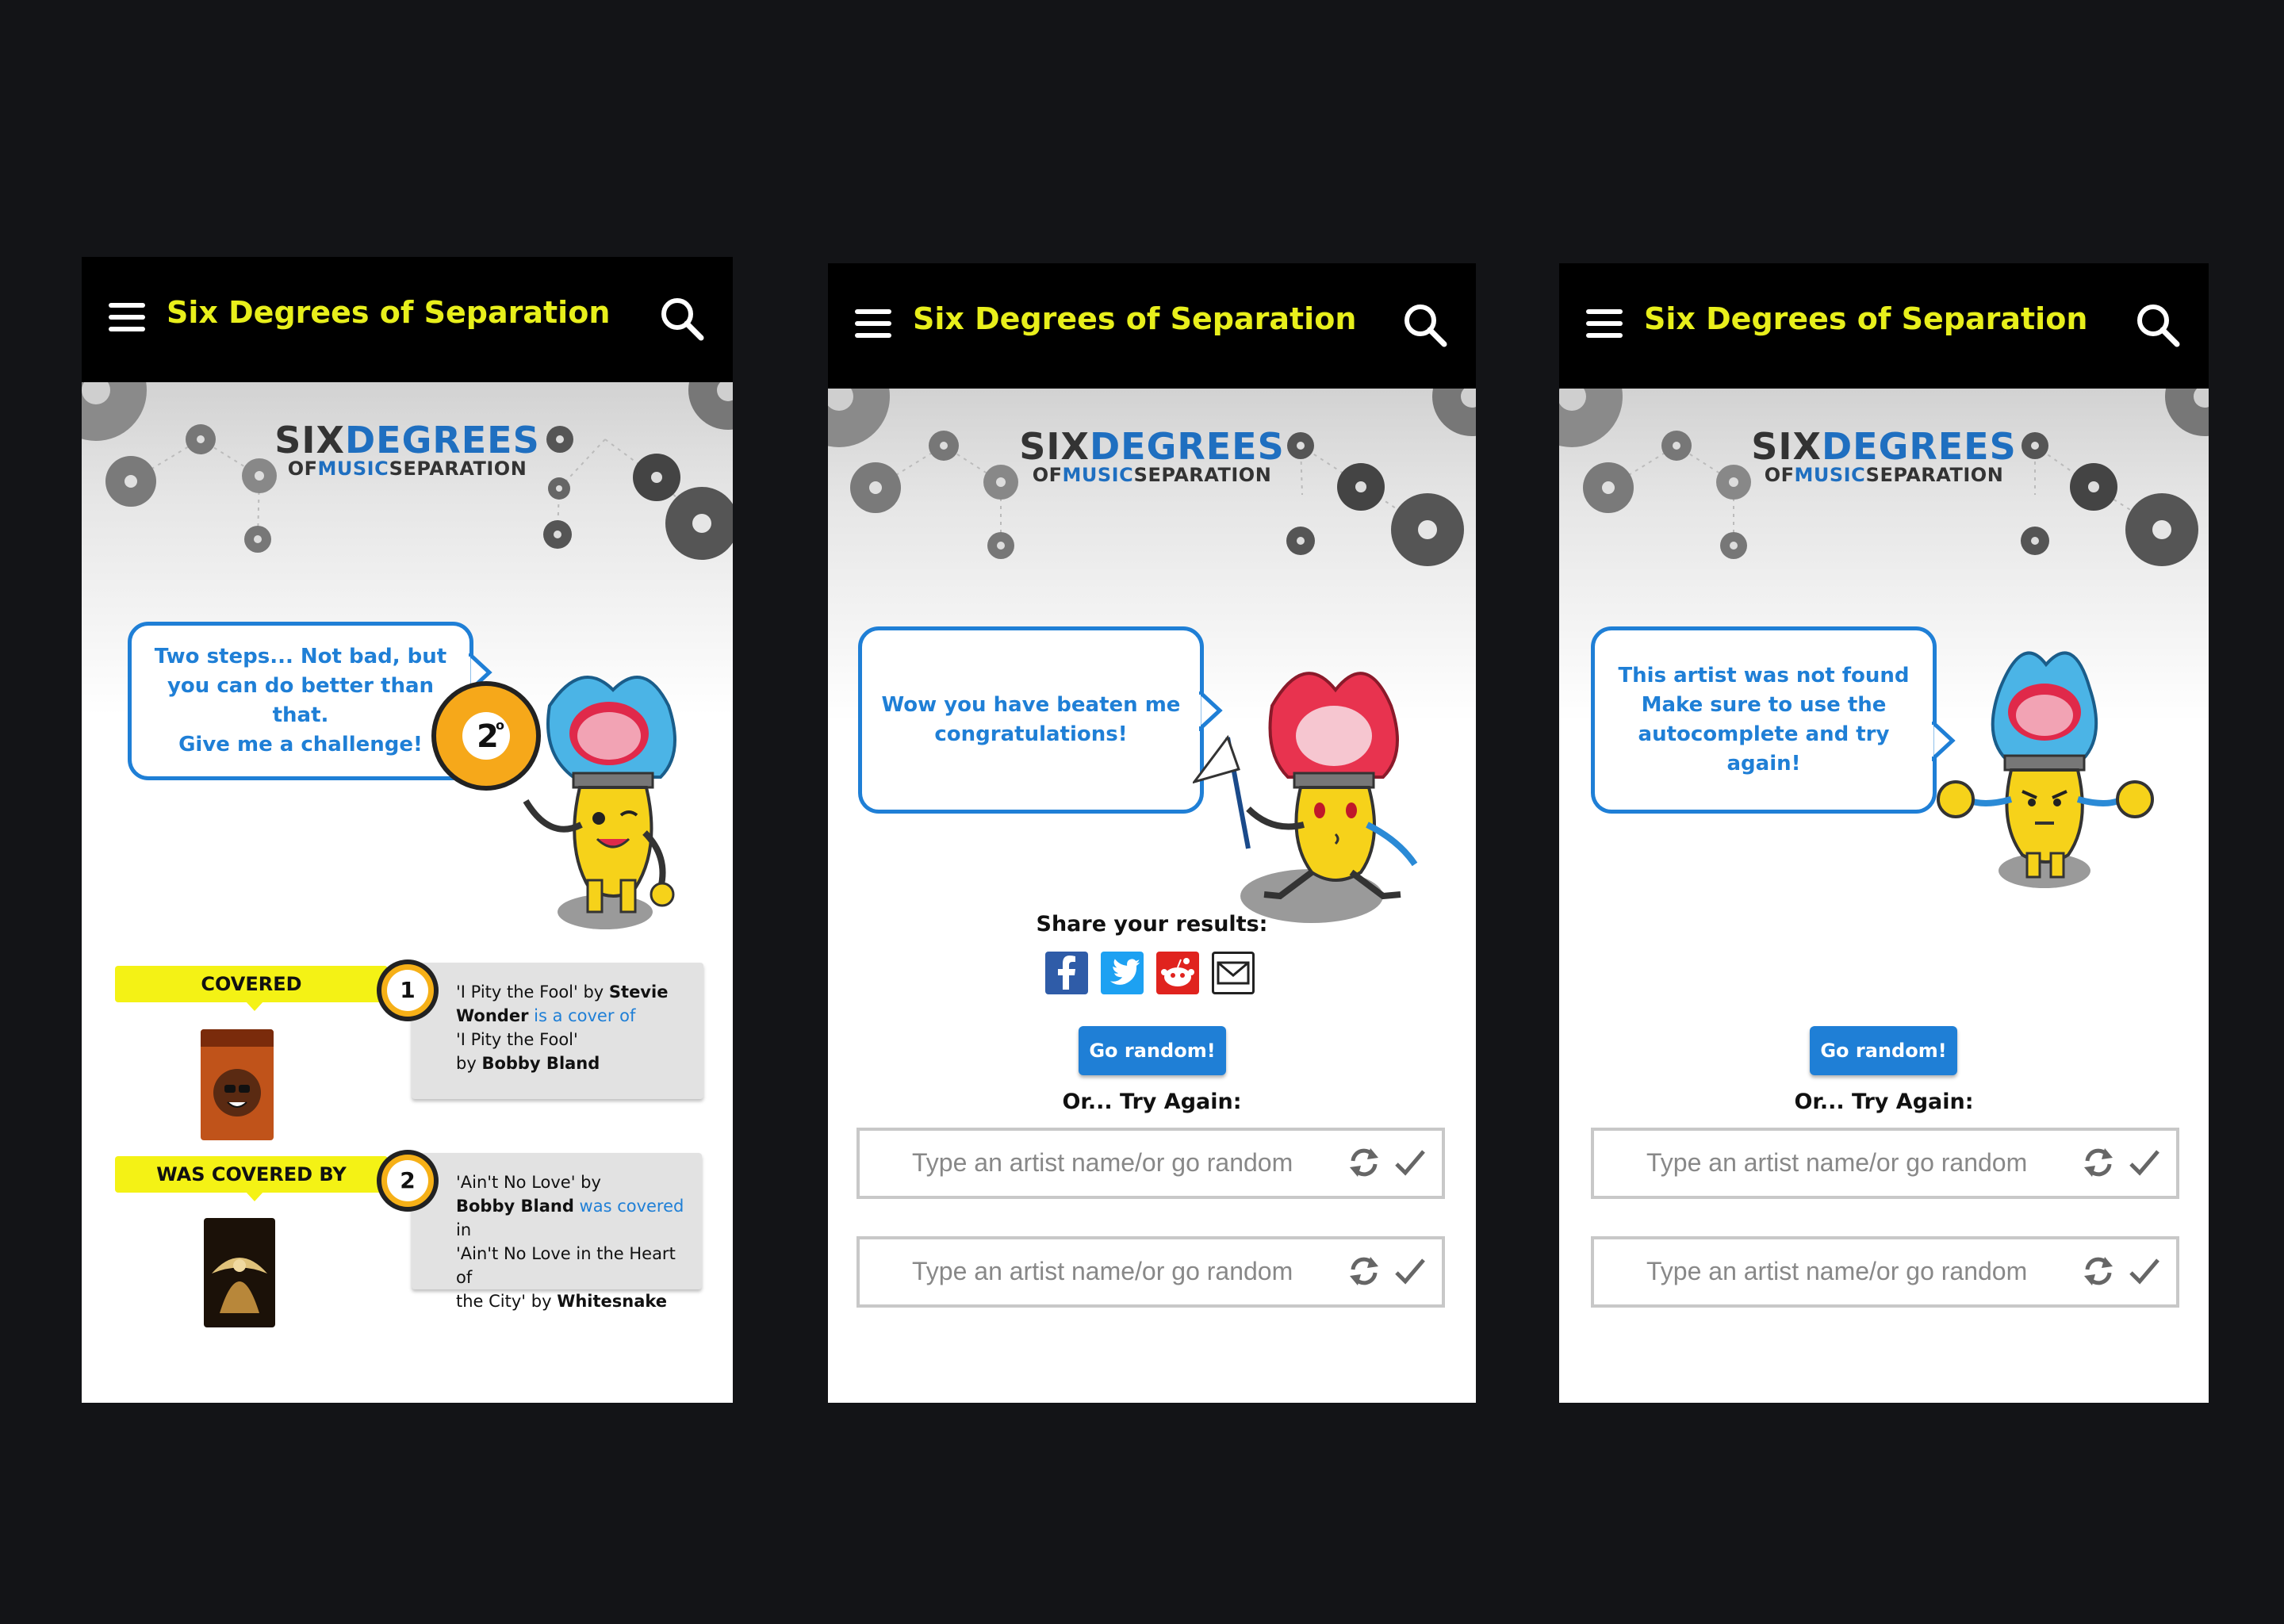 The height and width of the screenshot is (1624, 2284). I want to click on twitter-icon, so click(1122, 973).